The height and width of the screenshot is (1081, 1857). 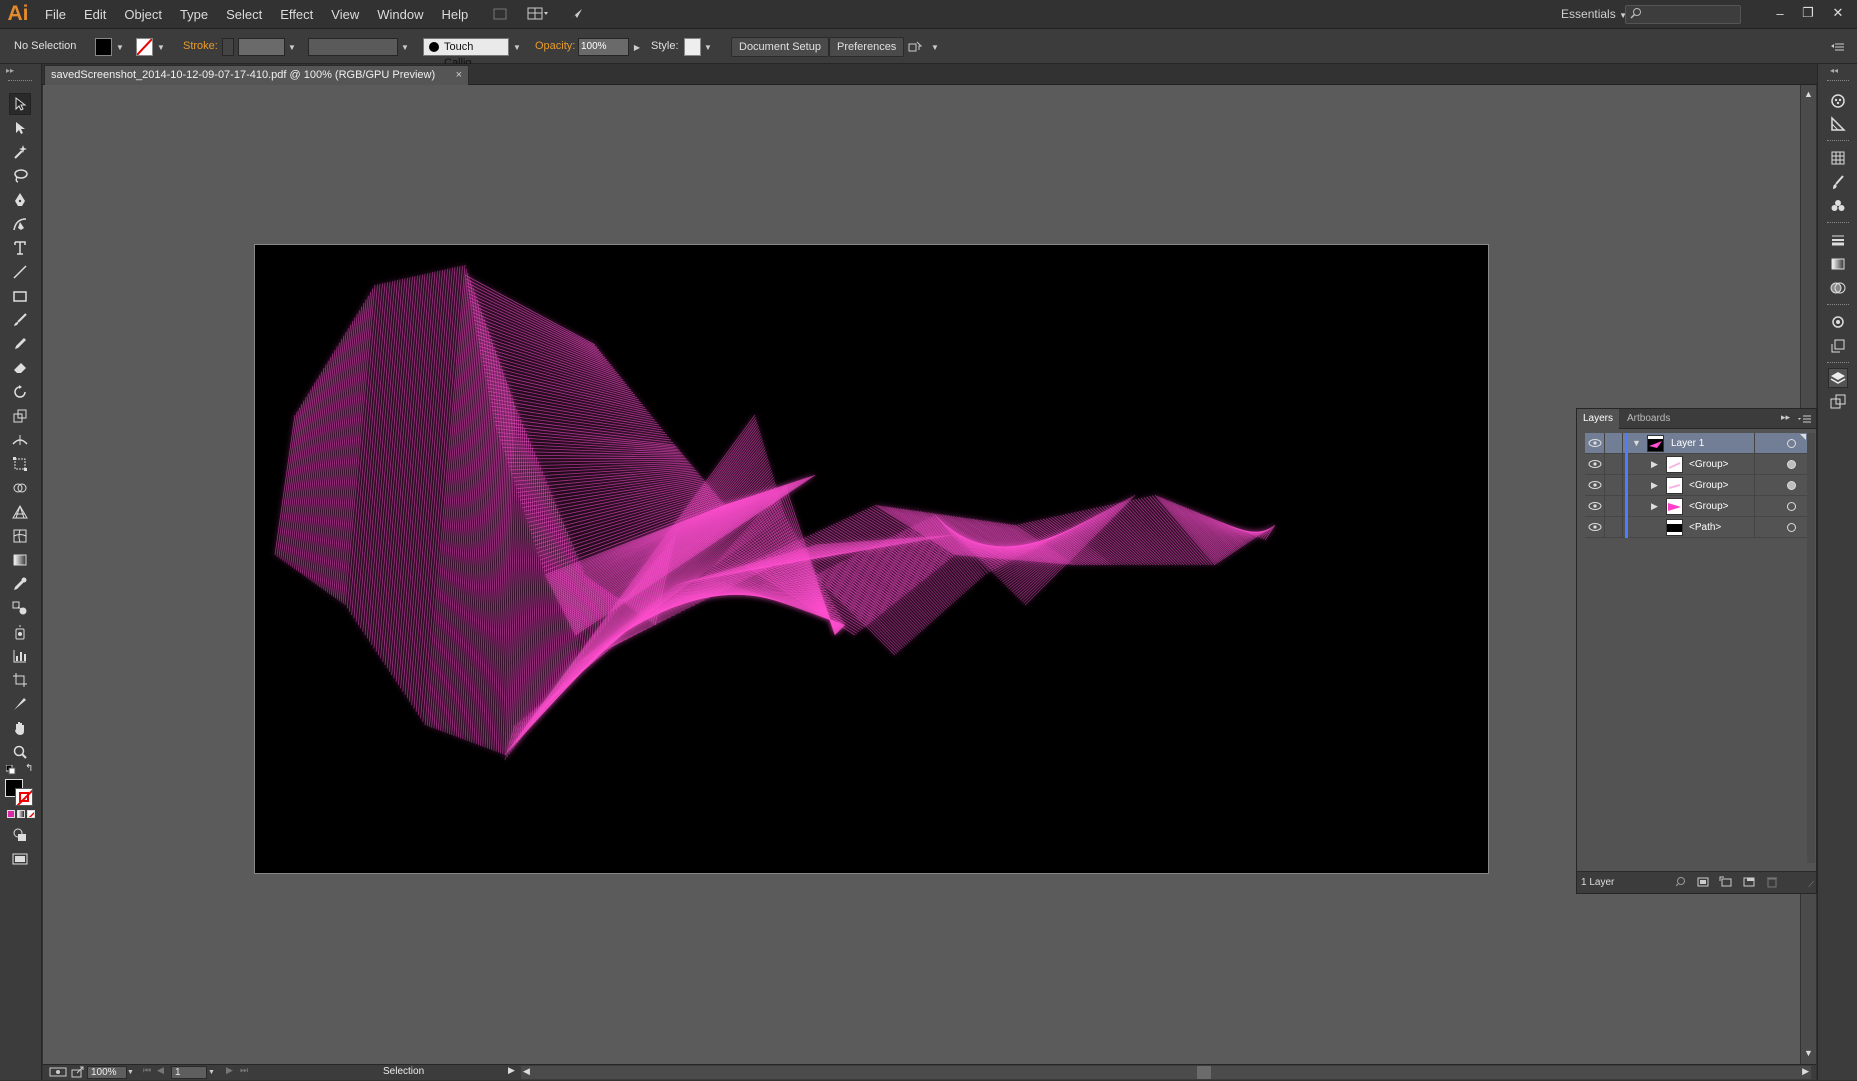 What do you see at coordinates (400, 14) in the screenshot?
I see `menu-window: Window` at bounding box center [400, 14].